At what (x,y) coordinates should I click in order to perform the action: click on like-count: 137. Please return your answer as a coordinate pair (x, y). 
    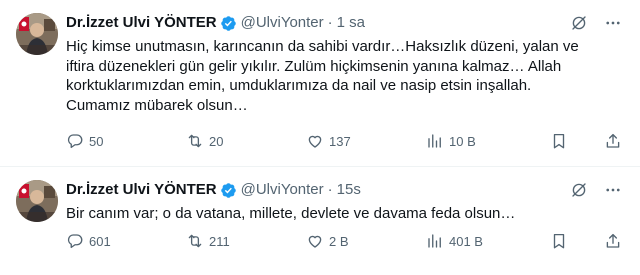
    Looking at the image, I should click on (340, 141).